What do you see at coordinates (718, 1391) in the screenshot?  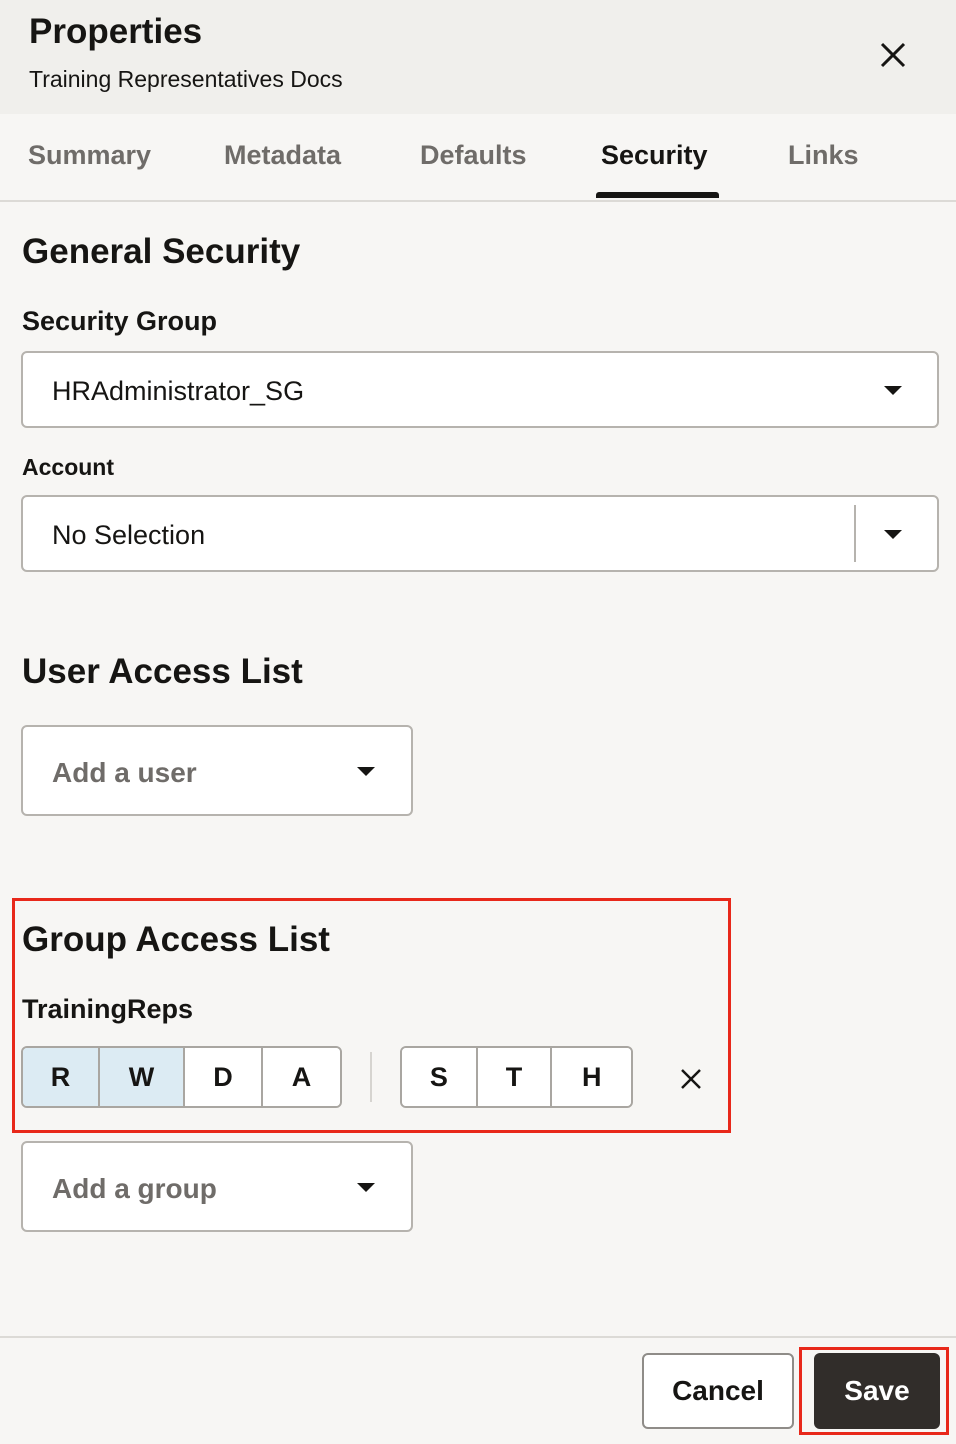 I see `cancel-button: Cancel` at bounding box center [718, 1391].